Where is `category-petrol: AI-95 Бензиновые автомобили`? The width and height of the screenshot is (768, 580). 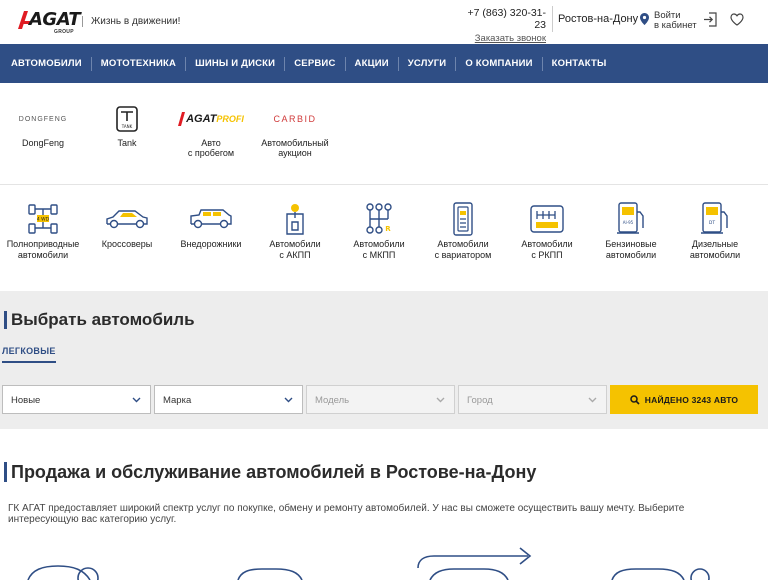
category-petrol: AI-95 Бензиновые автомобили is located at coordinates (631, 230).